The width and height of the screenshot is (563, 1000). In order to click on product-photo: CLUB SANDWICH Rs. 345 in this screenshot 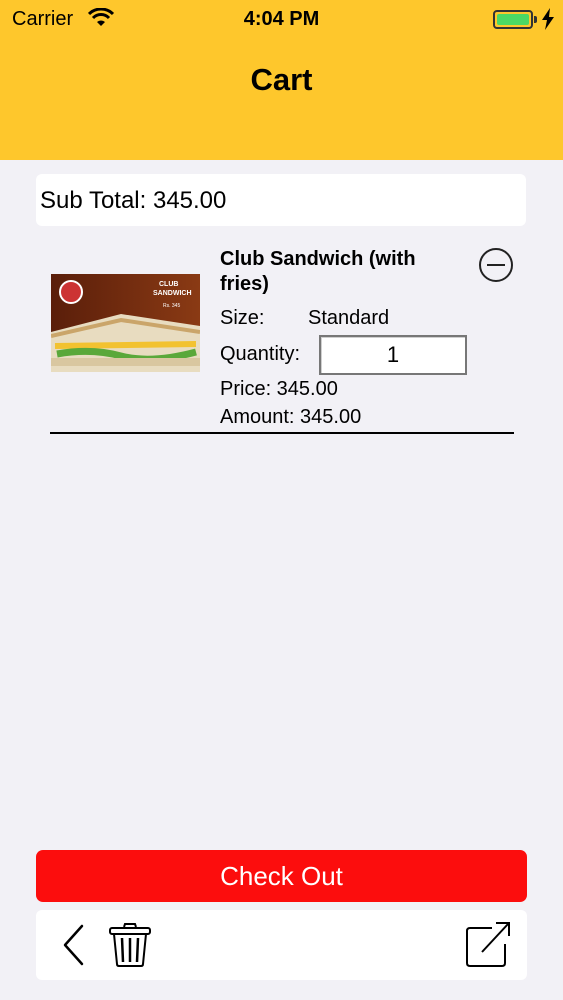, I will do `click(125, 323)`.